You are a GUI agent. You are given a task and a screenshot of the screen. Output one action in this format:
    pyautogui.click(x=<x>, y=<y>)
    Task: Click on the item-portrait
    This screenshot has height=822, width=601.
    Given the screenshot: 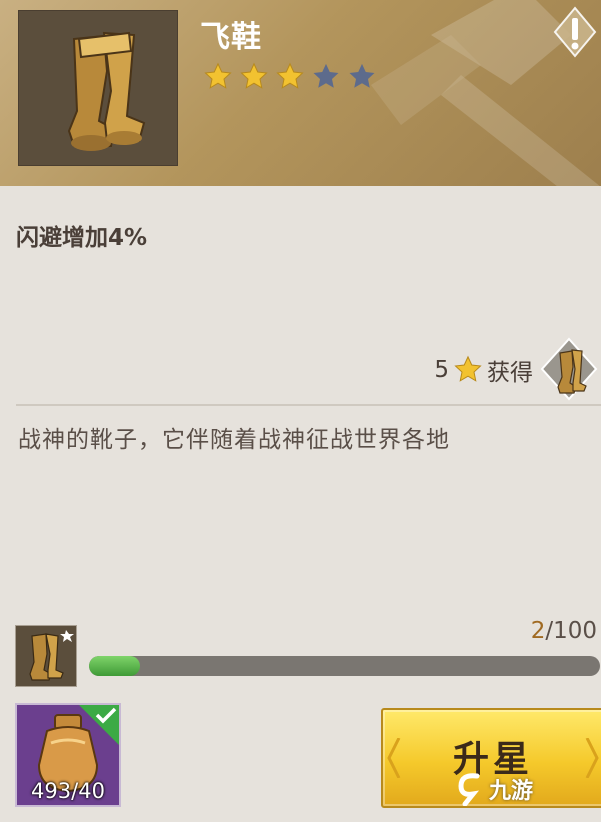 What is the action you would take?
    pyautogui.click(x=98, y=88)
    